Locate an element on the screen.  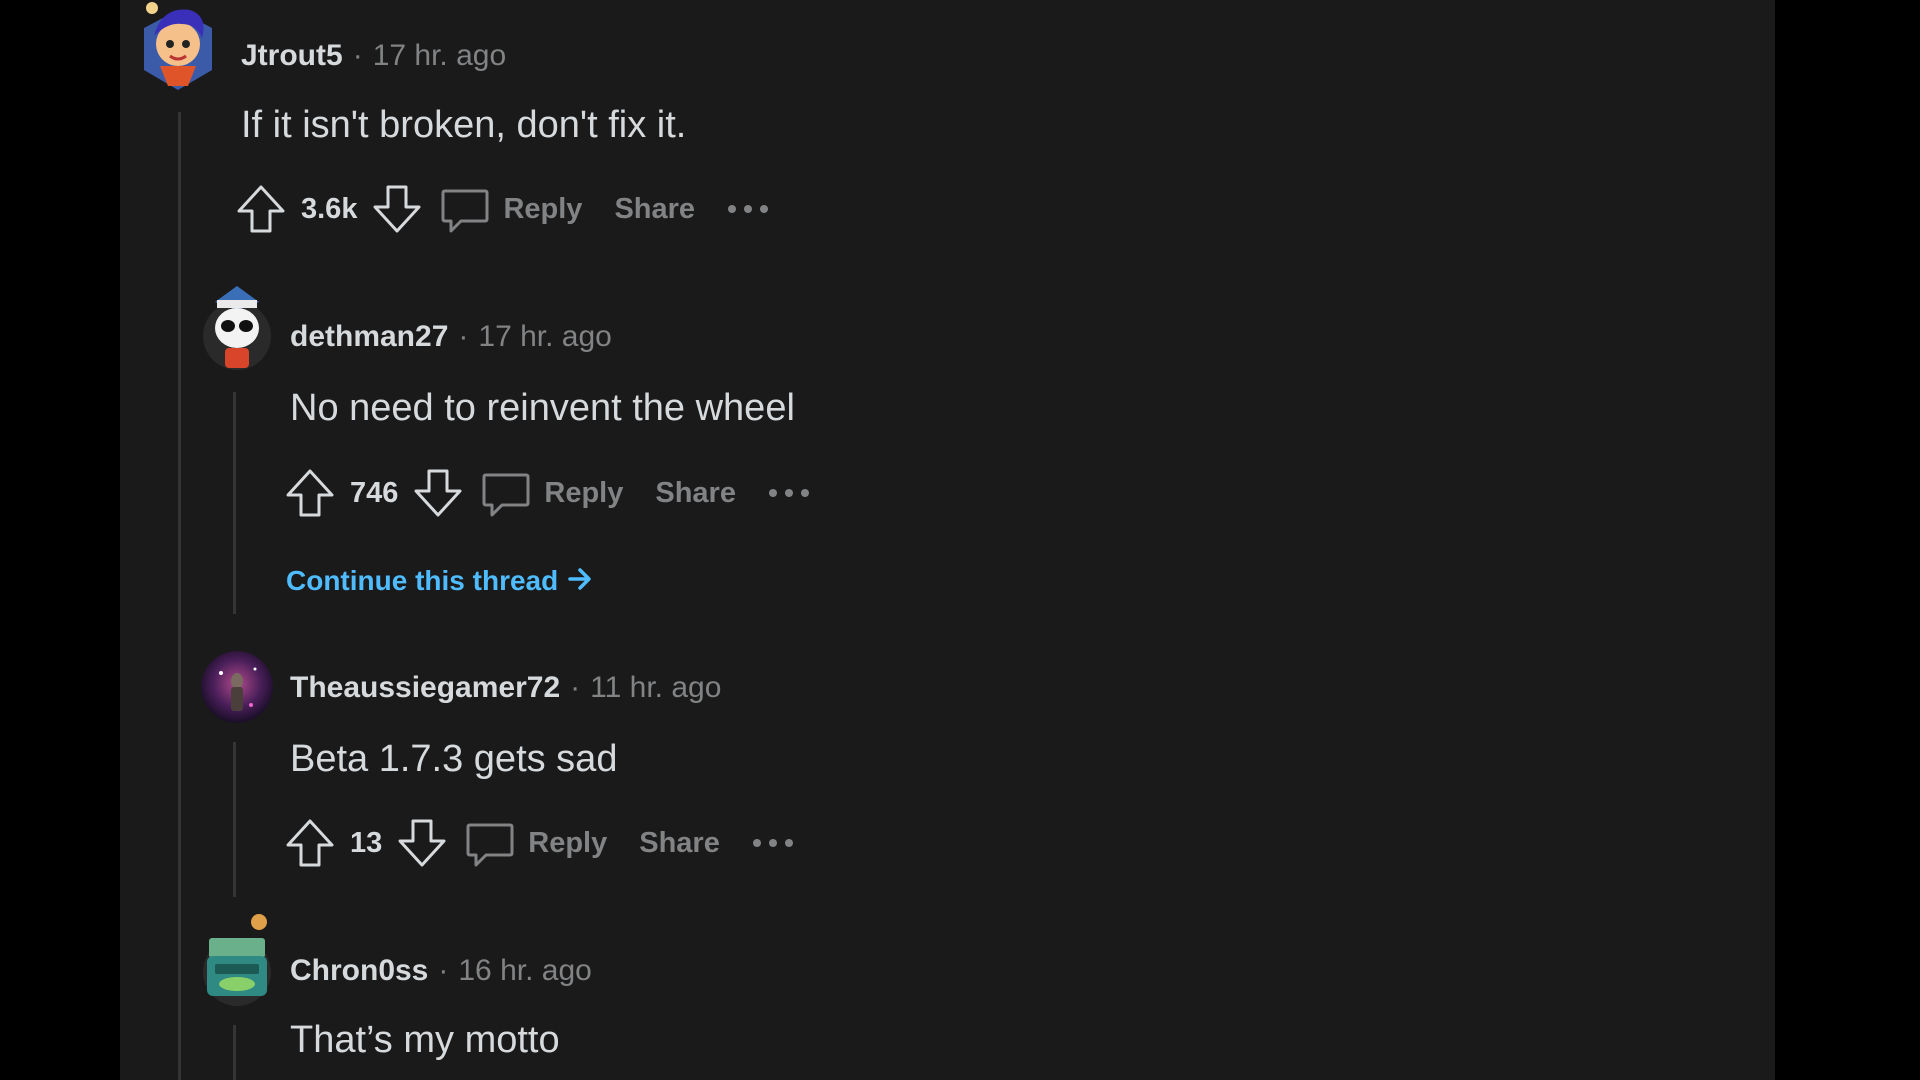
thread-line-root is located at coordinates (179, 596).